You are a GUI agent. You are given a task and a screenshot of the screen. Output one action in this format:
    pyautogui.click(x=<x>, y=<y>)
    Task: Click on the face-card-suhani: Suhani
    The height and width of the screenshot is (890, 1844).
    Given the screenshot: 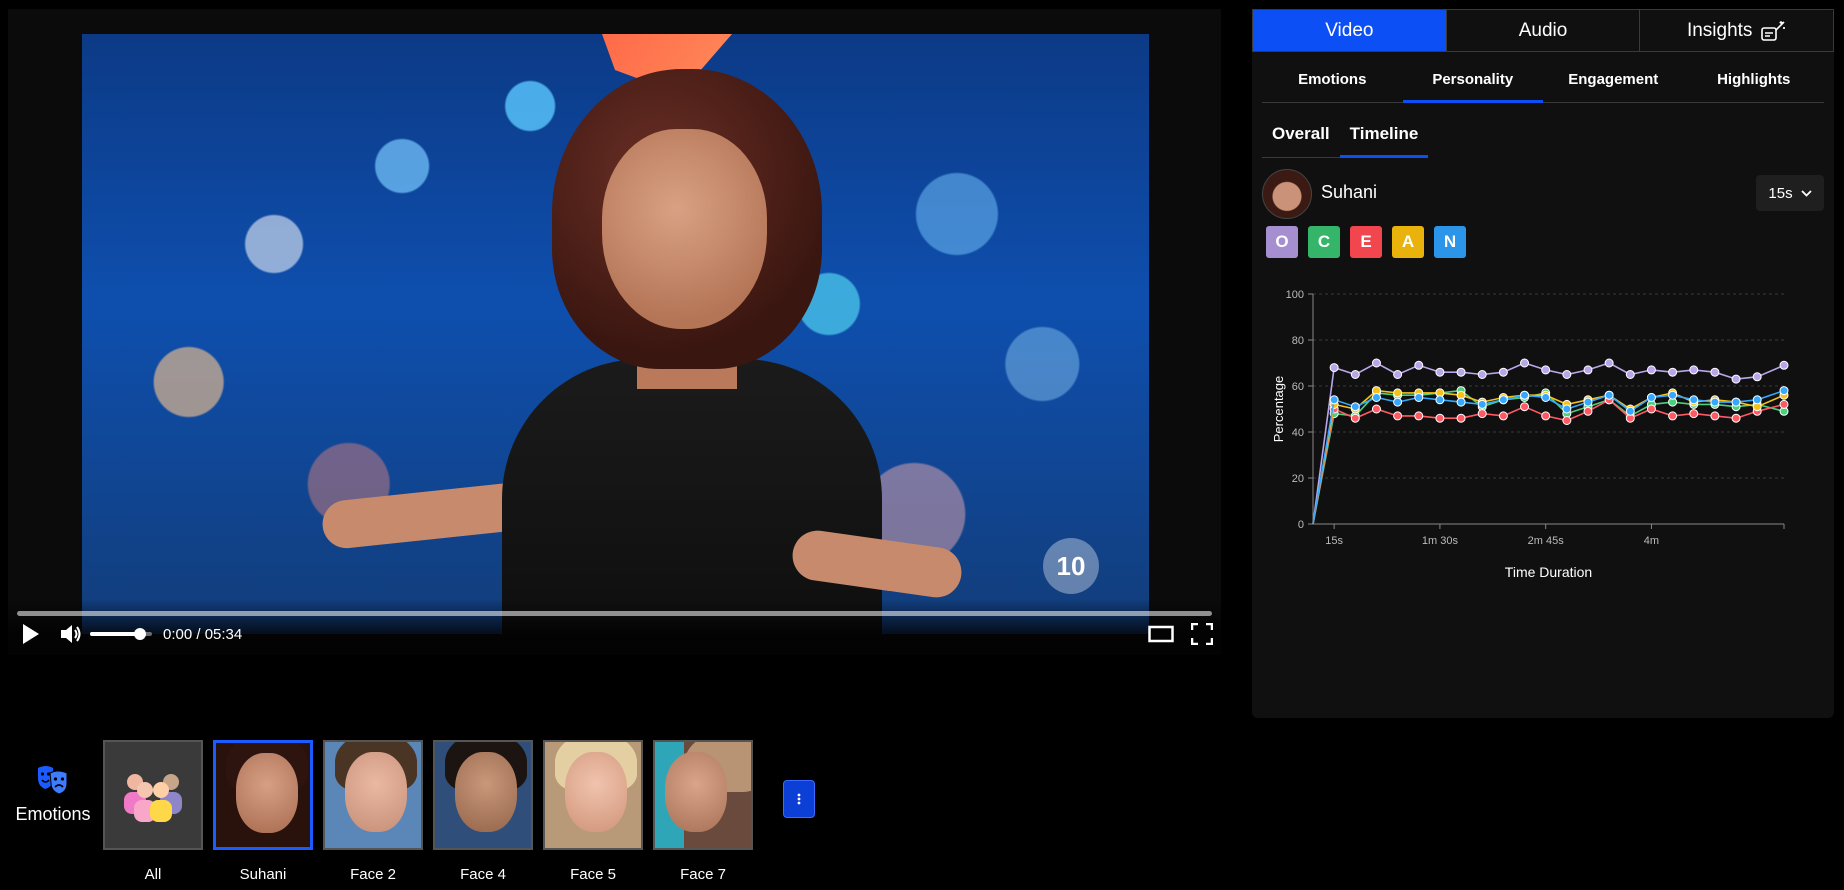 What is the action you would take?
    pyautogui.click(x=263, y=811)
    